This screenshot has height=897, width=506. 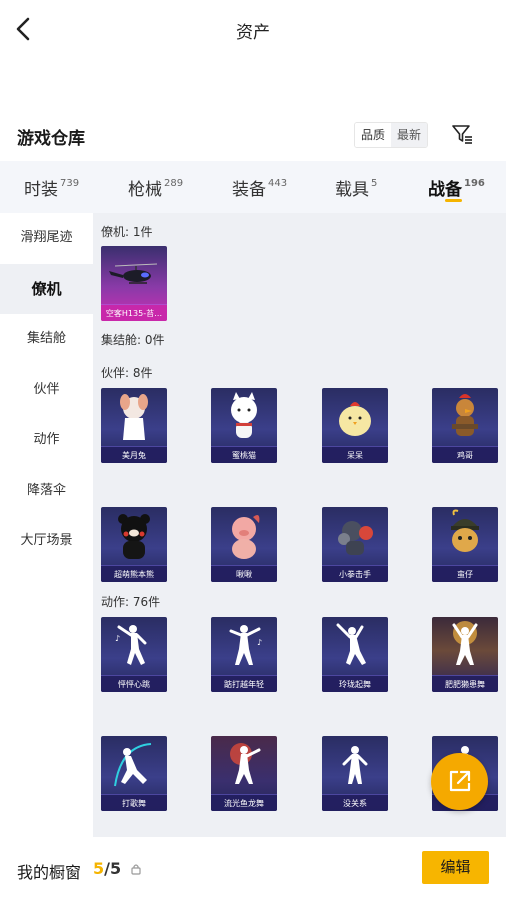 What do you see at coordinates (134, 803) in the screenshot?
I see `item-name: 打歌舞` at bounding box center [134, 803].